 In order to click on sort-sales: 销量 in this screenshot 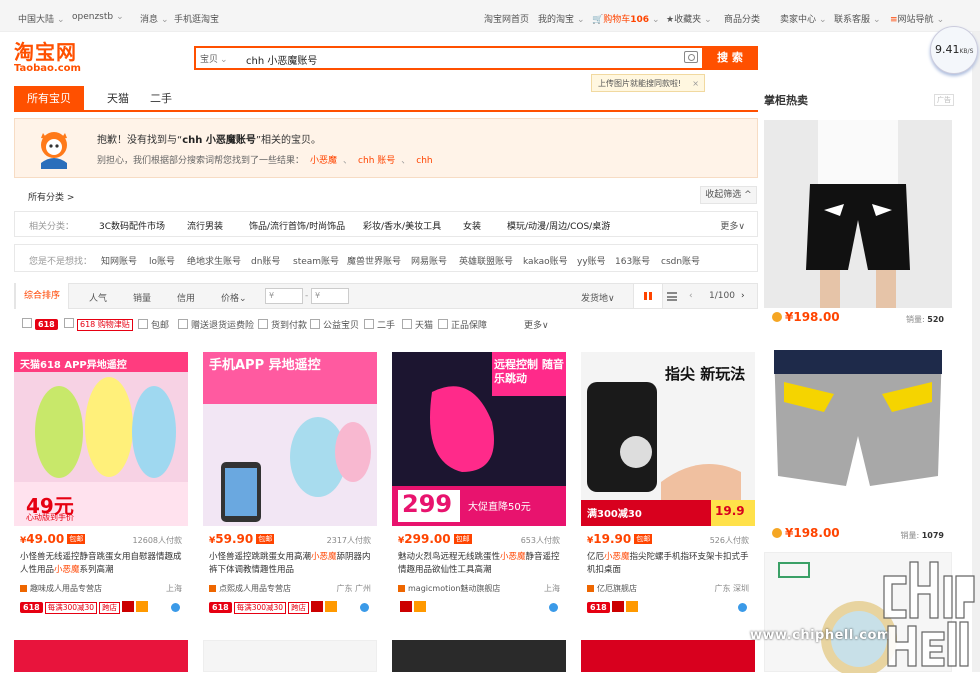, I will do `click(142, 297)`.